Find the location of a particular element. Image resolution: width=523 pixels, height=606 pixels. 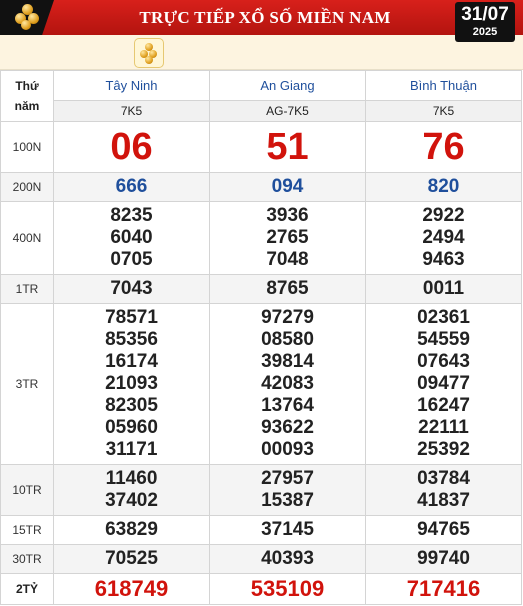

prize-number: 22111 is located at coordinates (443, 427).